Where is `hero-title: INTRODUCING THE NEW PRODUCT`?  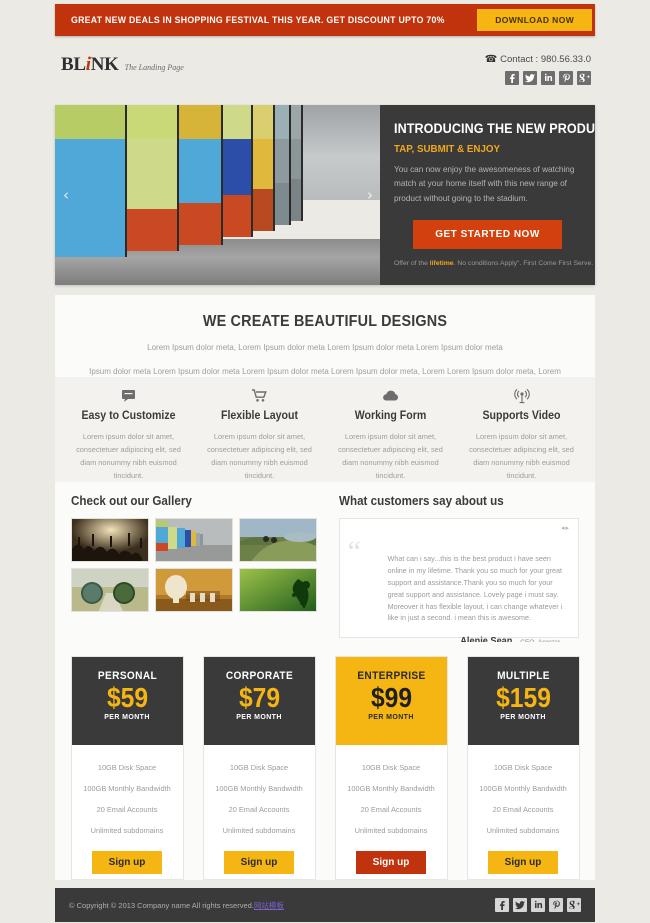
hero-title: INTRODUCING THE NEW PRODUCT is located at coordinates (494, 128).